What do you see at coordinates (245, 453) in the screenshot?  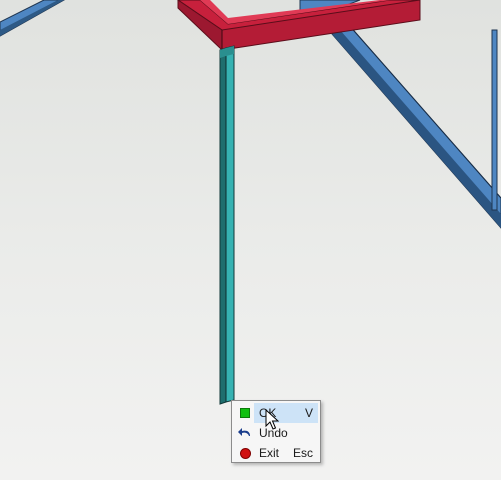 I see `red-dot-icon` at bounding box center [245, 453].